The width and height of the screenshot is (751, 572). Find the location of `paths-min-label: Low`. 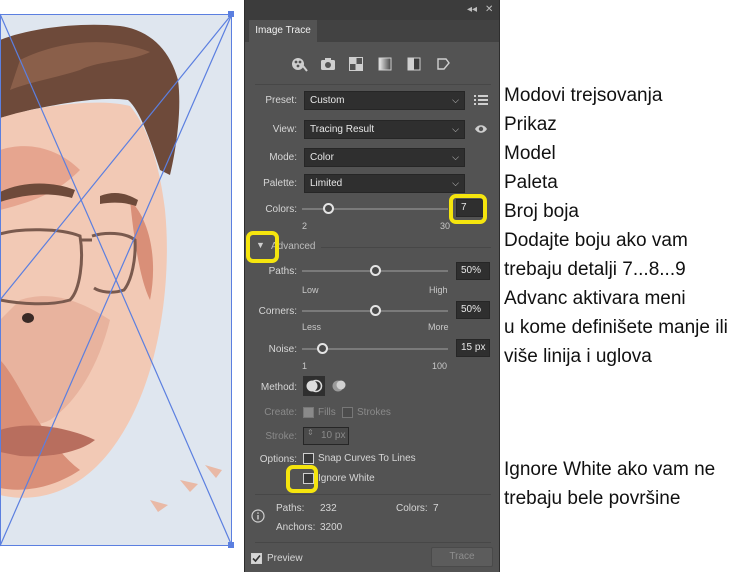

paths-min-label: Low is located at coordinates (310, 290).